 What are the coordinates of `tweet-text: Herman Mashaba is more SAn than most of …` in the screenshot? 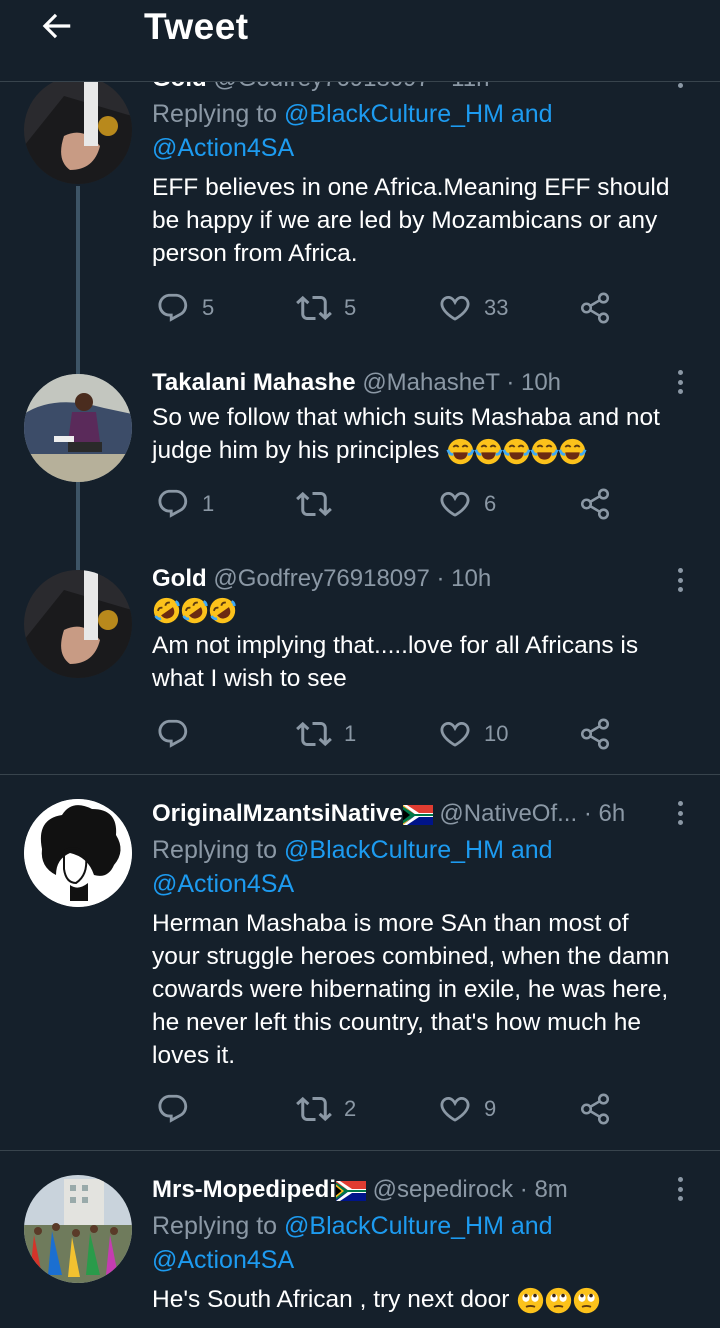 It's located at (411, 989).